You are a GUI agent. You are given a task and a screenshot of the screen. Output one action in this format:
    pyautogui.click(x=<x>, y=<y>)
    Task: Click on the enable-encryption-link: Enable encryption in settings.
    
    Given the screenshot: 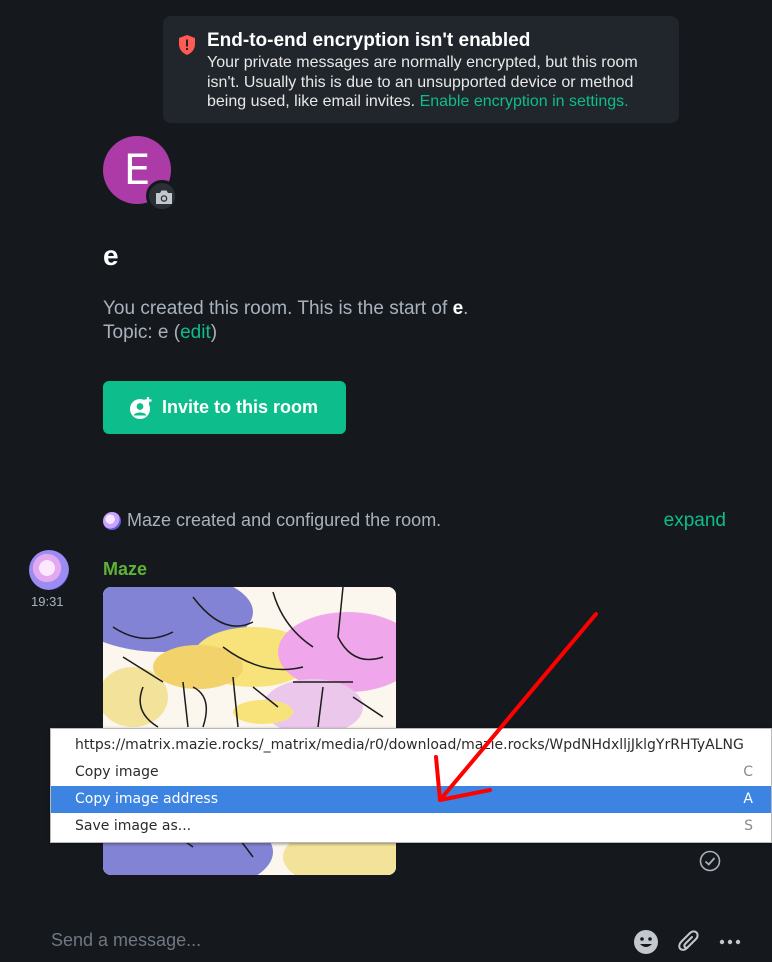 What is the action you would take?
    pyautogui.click(x=524, y=101)
    